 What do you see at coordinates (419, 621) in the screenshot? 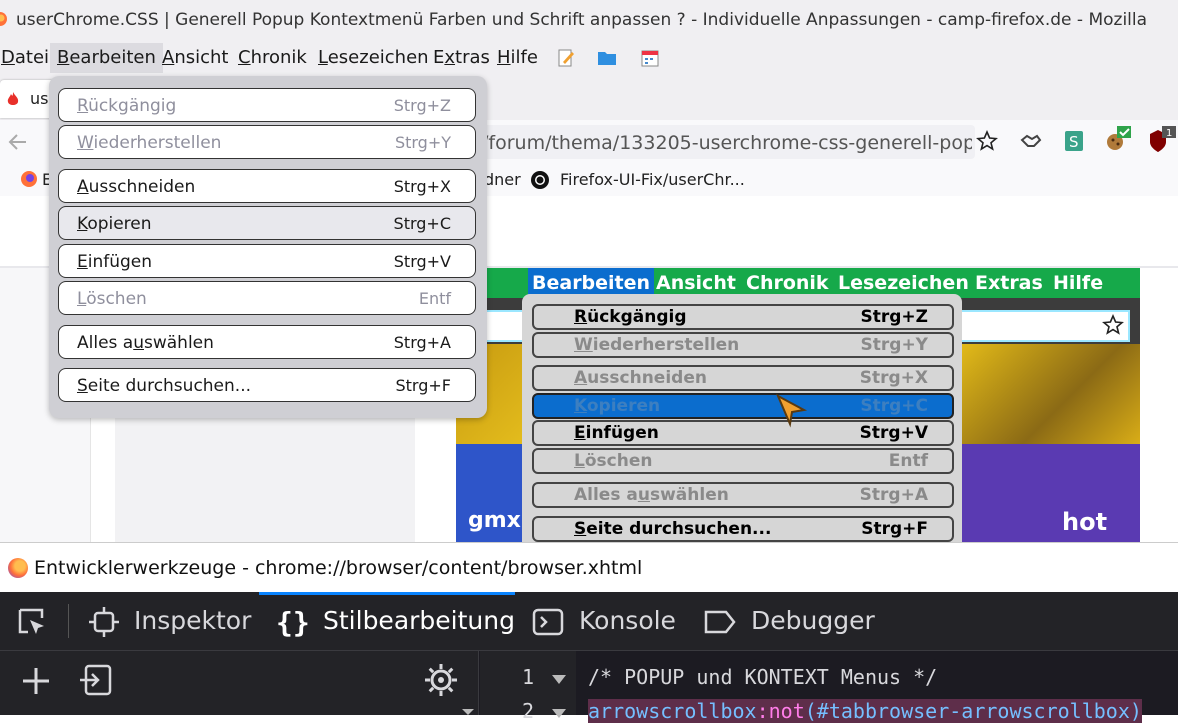
I see `tab-style-editor: Stilbearbeitung` at bounding box center [419, 621].